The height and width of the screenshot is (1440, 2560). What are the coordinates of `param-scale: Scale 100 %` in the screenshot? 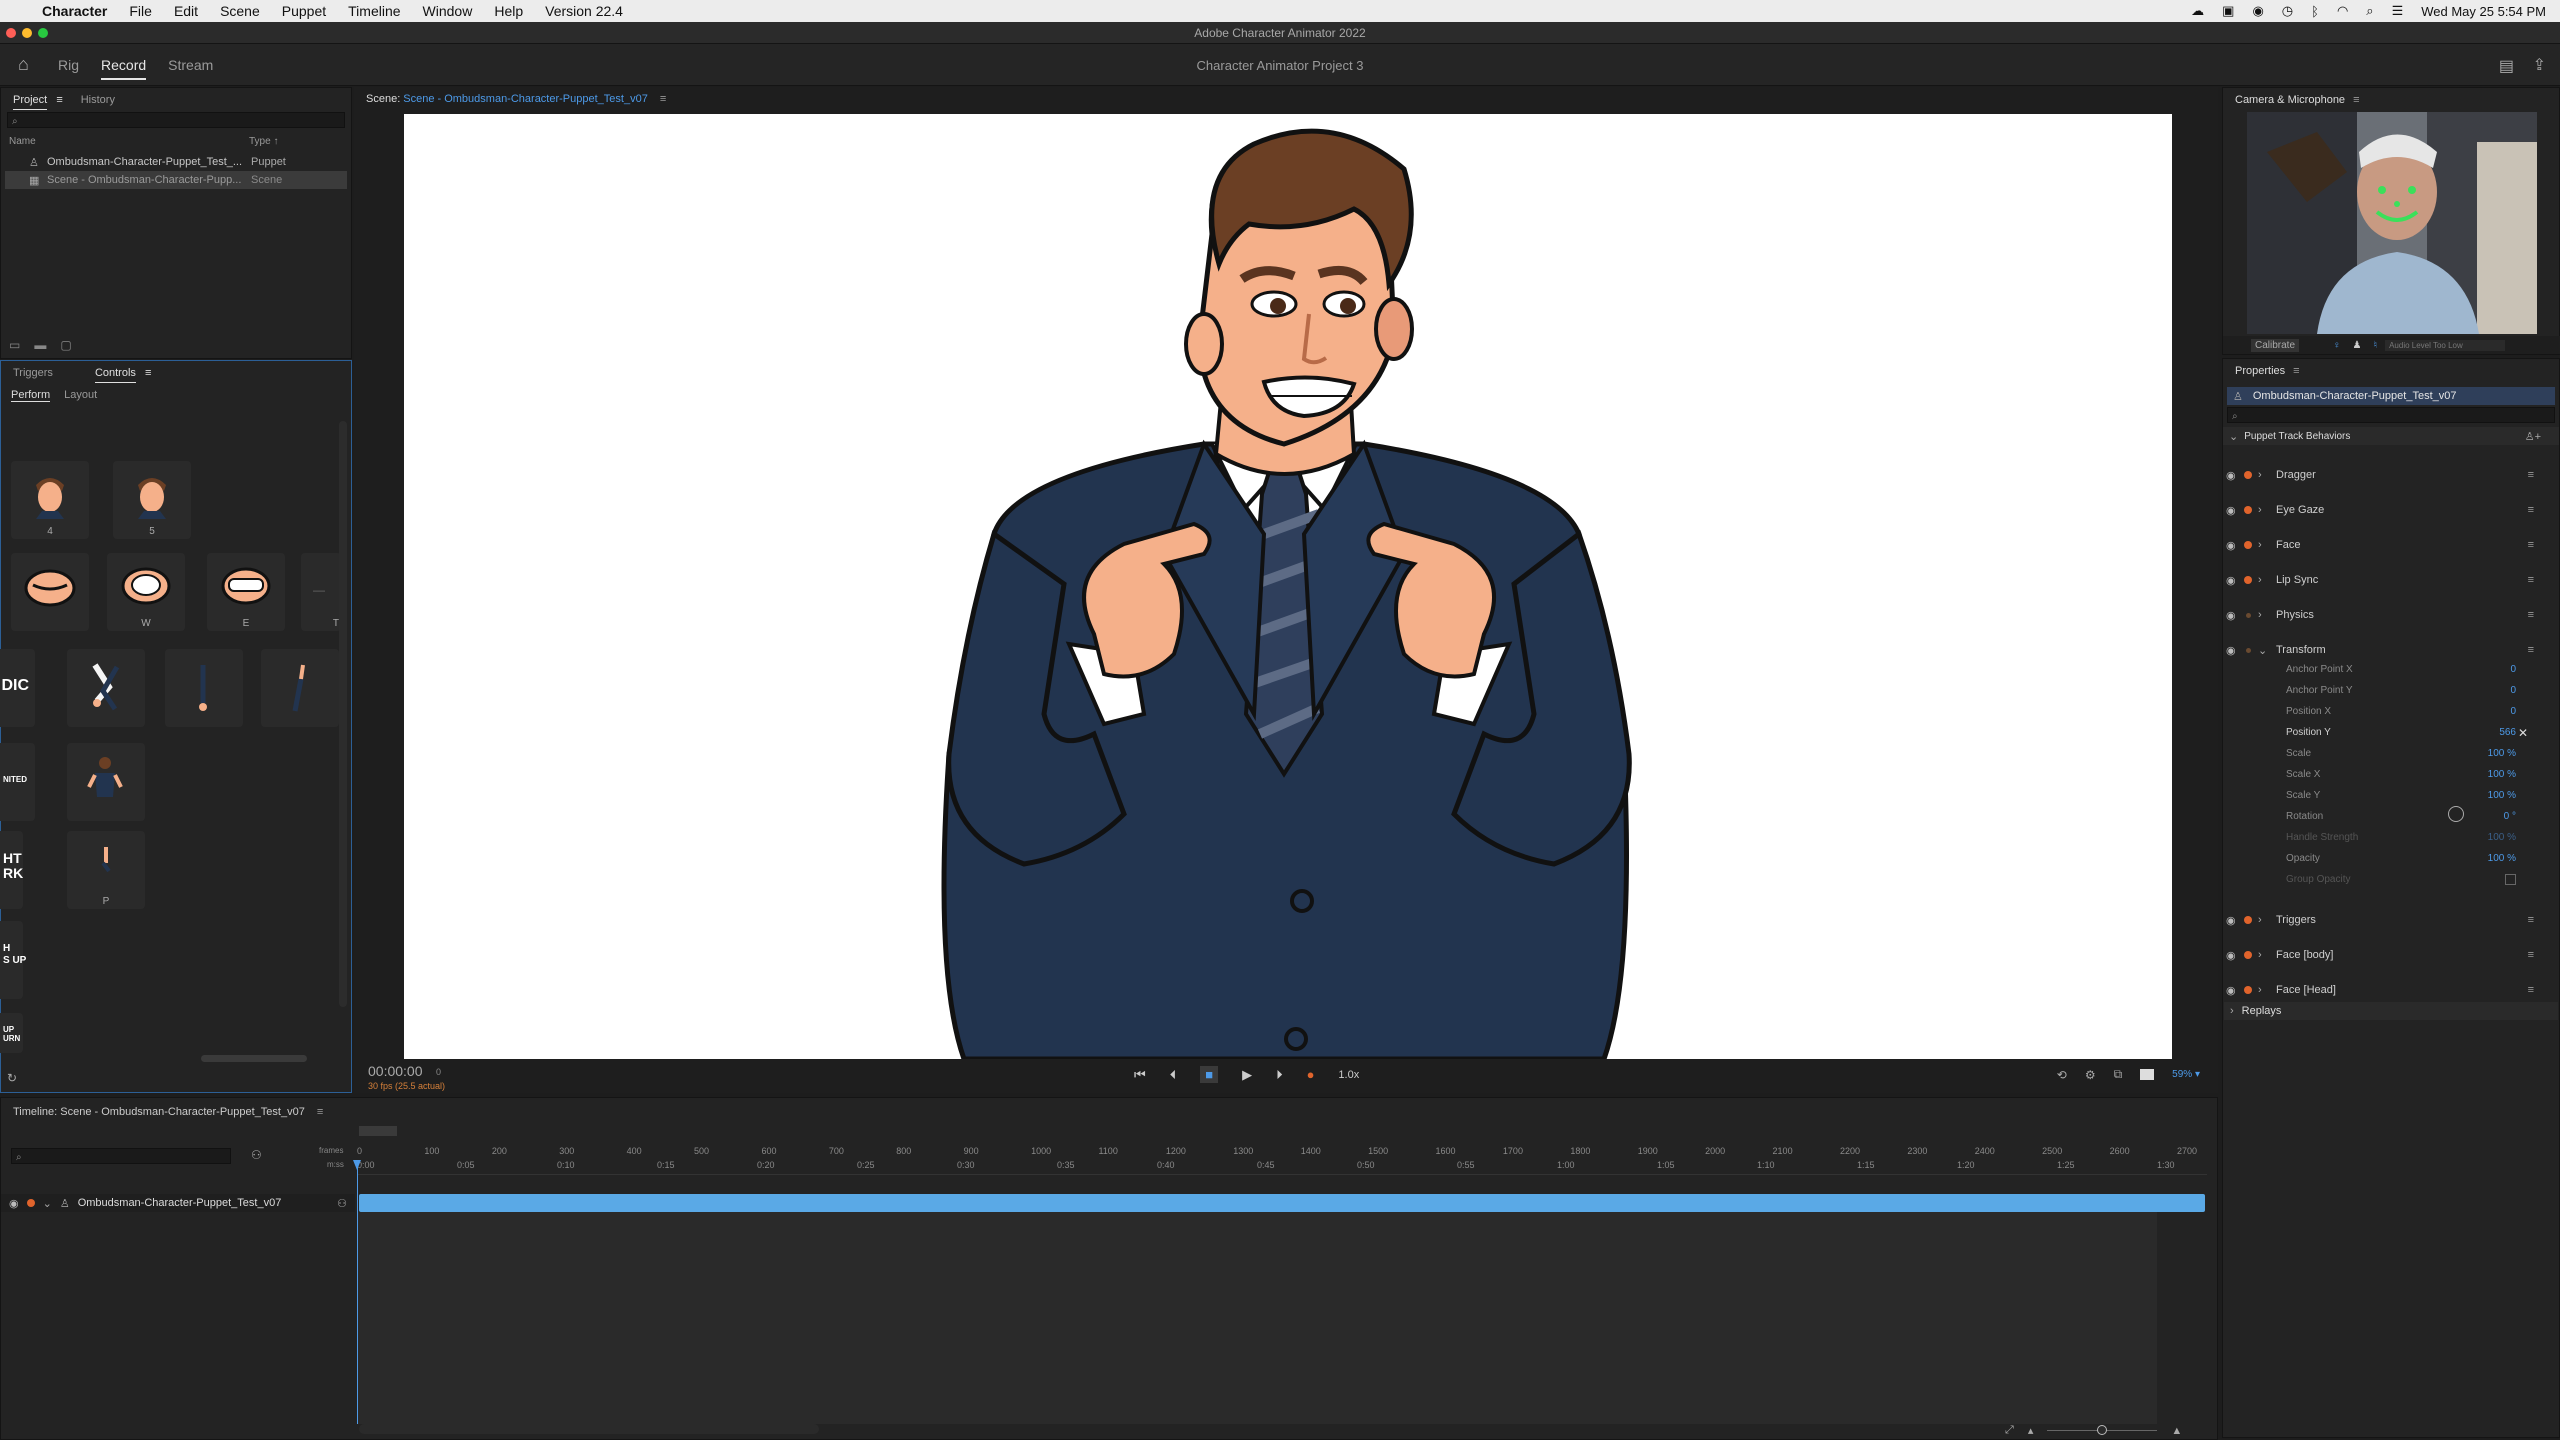 It's located at (2401, 757).